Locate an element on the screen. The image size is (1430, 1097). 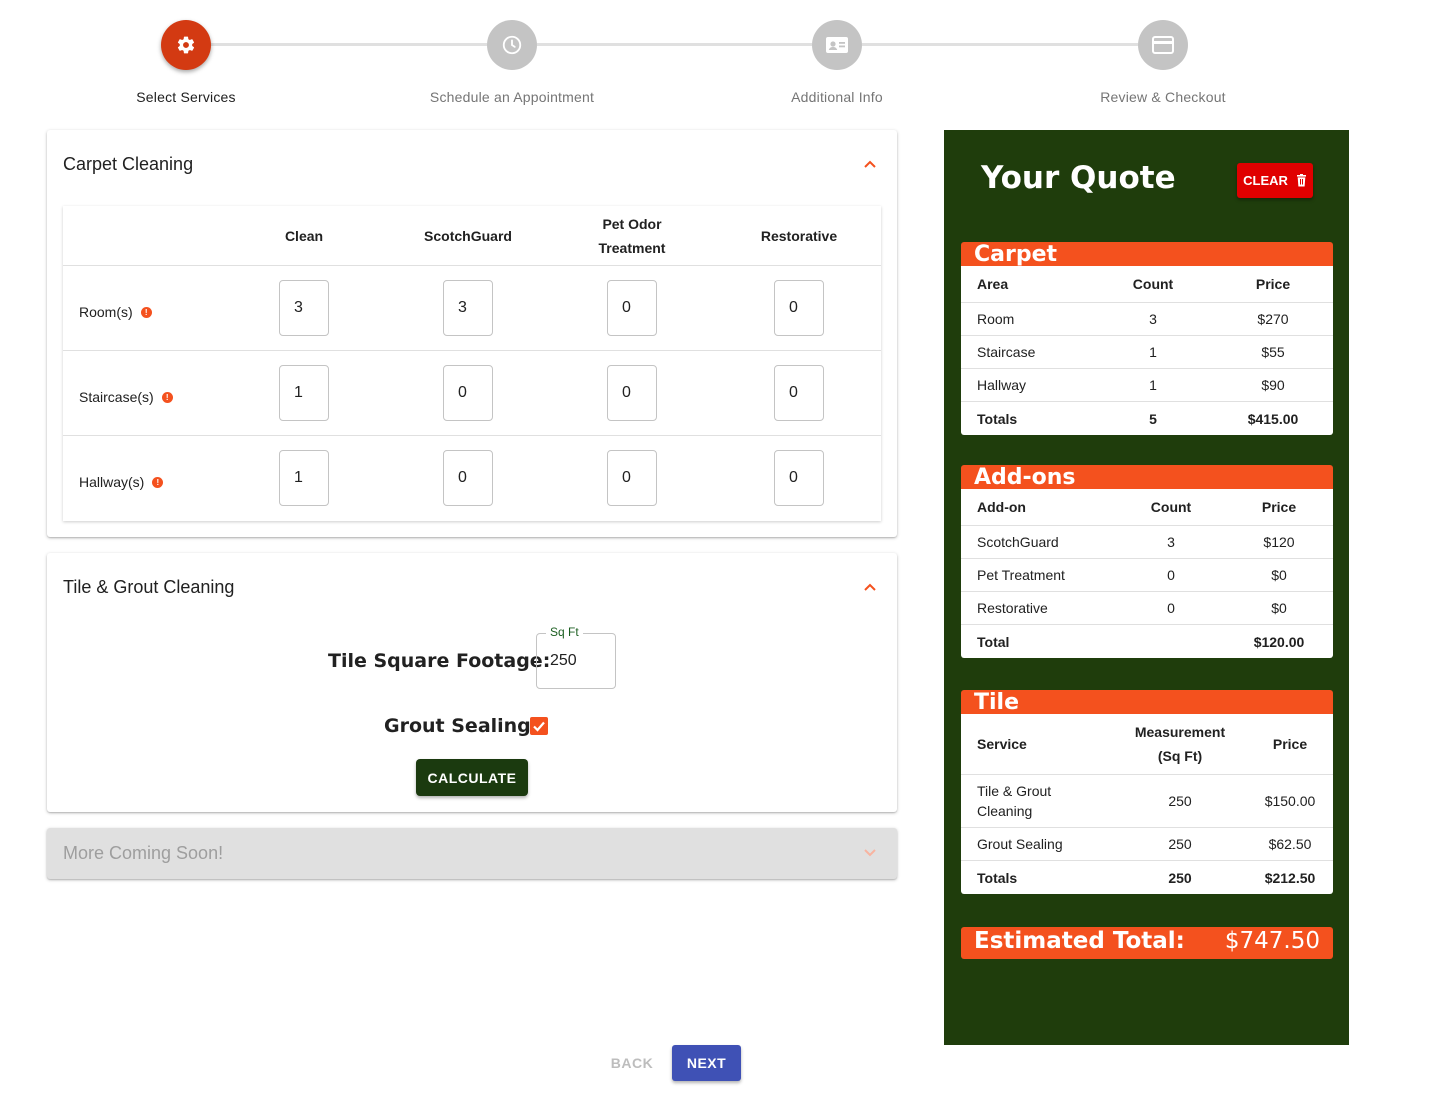
sqft-input: 250 is located at coordinates (576, 661).